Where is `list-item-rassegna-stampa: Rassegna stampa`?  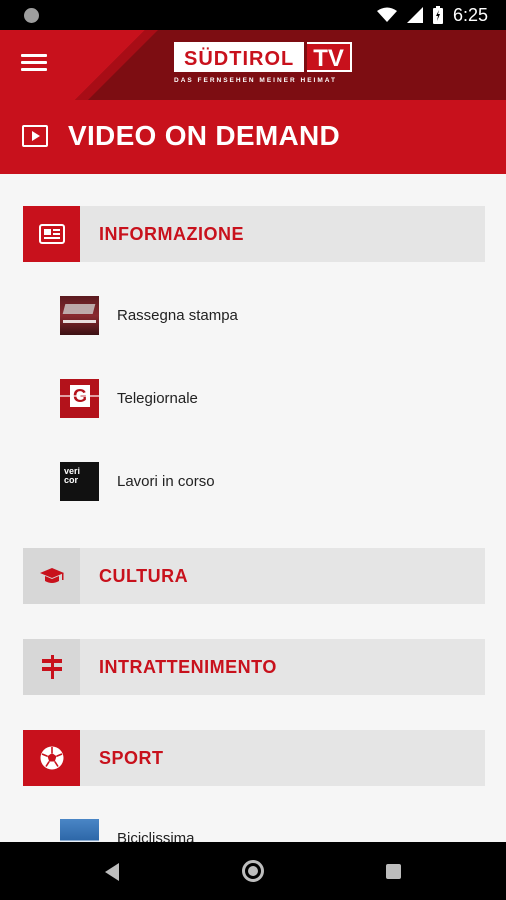 list-item-rassegna-stampa: Rassegna stampa is located at coordinates (272, 315).